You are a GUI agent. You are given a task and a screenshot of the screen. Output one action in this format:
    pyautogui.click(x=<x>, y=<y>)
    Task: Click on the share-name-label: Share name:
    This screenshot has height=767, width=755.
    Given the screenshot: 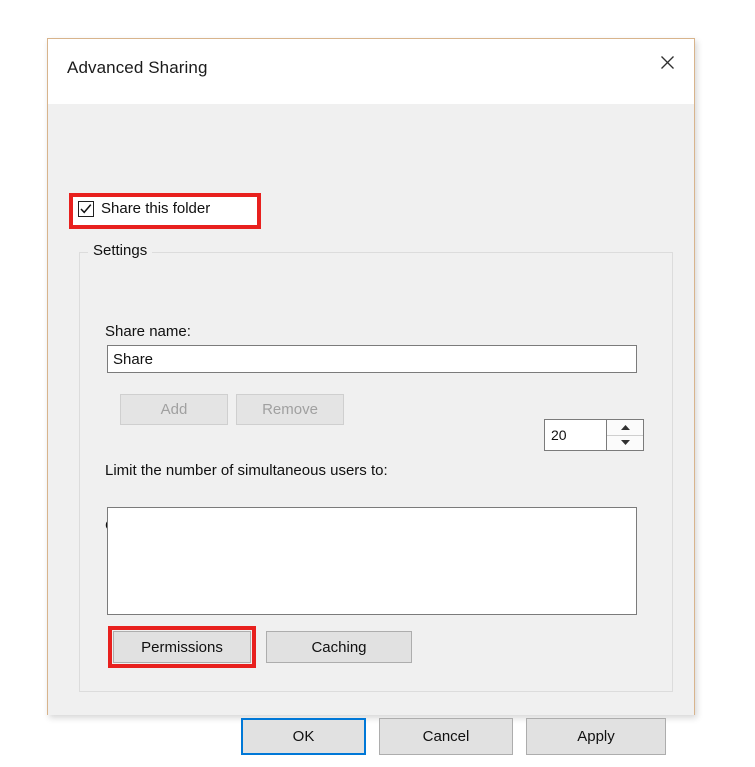 What is the action you would take?
    pyautogui.click(x=148, y=331)
    